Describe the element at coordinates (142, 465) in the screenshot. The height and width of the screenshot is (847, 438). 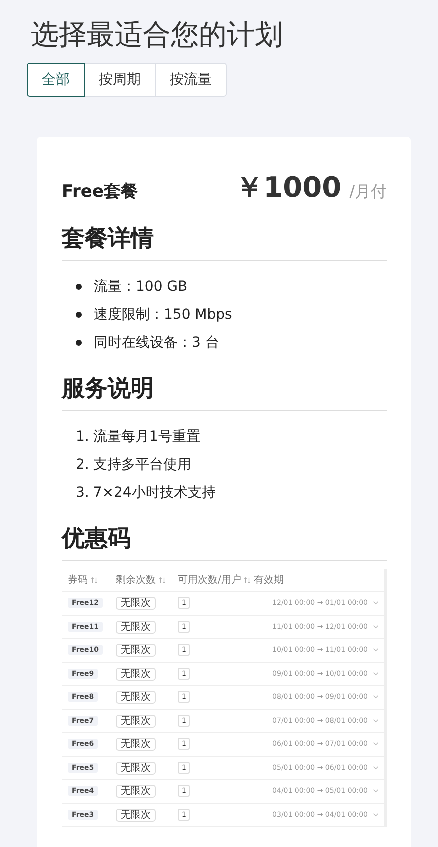
I see `service-item: 支持多平台使用` at that location.